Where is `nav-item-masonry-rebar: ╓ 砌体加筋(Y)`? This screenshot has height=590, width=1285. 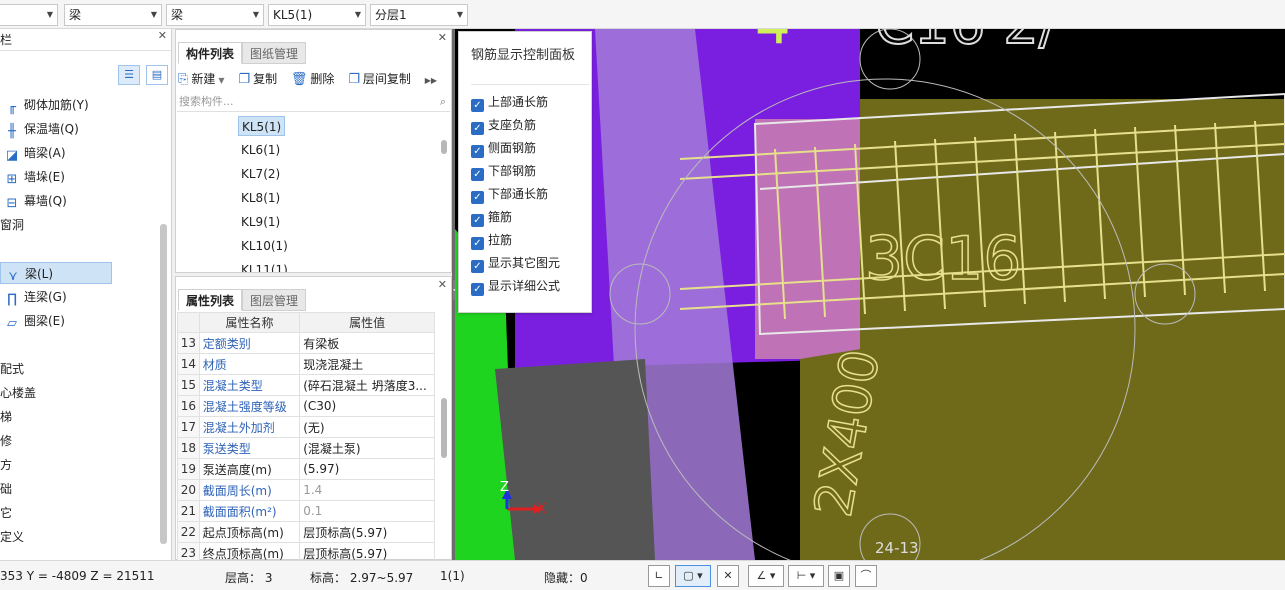 nav-item-masonry-rebar: ╓ 砌体加筋(Y) is located at coordinates (44, 105).